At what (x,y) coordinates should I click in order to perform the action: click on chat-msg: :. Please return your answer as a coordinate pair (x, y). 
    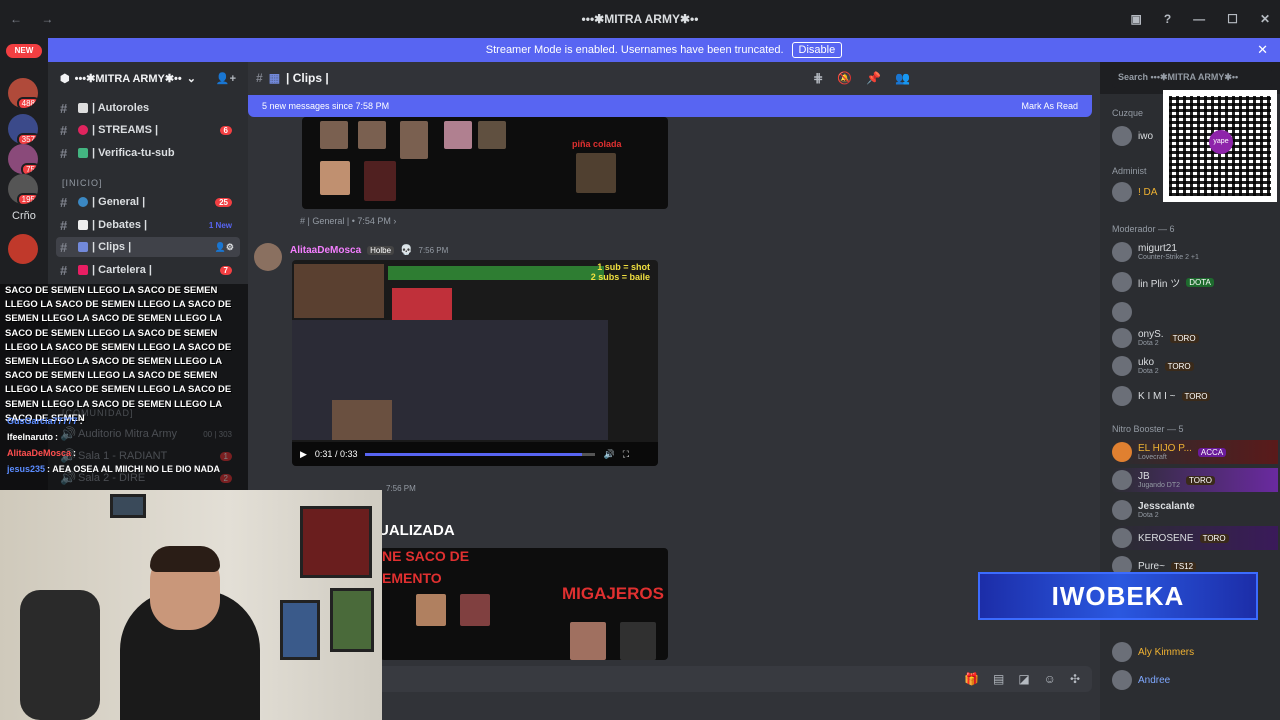
    Looking at the image, I should click on (75, 453).